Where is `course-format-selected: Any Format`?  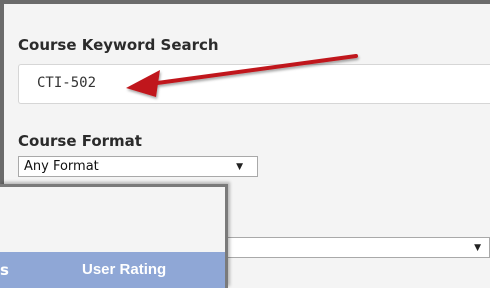 course-format-selected: Any Format is located at coordinates (61, 166).